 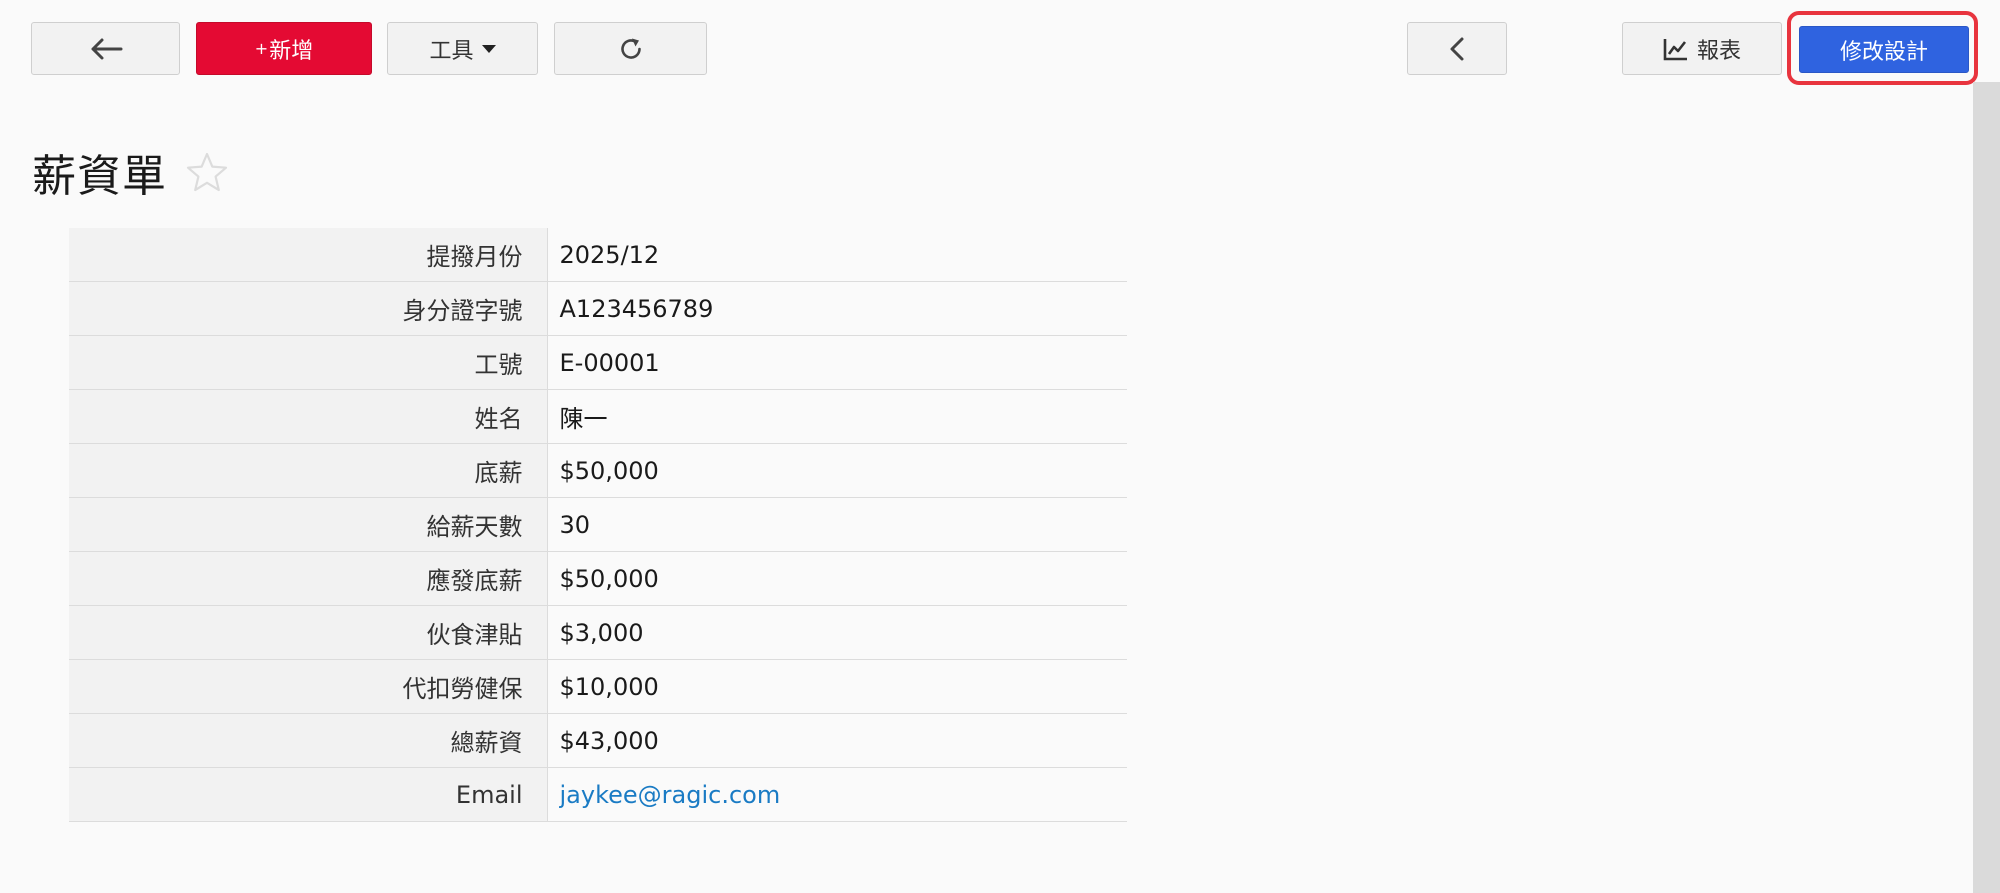 I want to click on field-label: 提撥月份, so click(x=308, y=255).